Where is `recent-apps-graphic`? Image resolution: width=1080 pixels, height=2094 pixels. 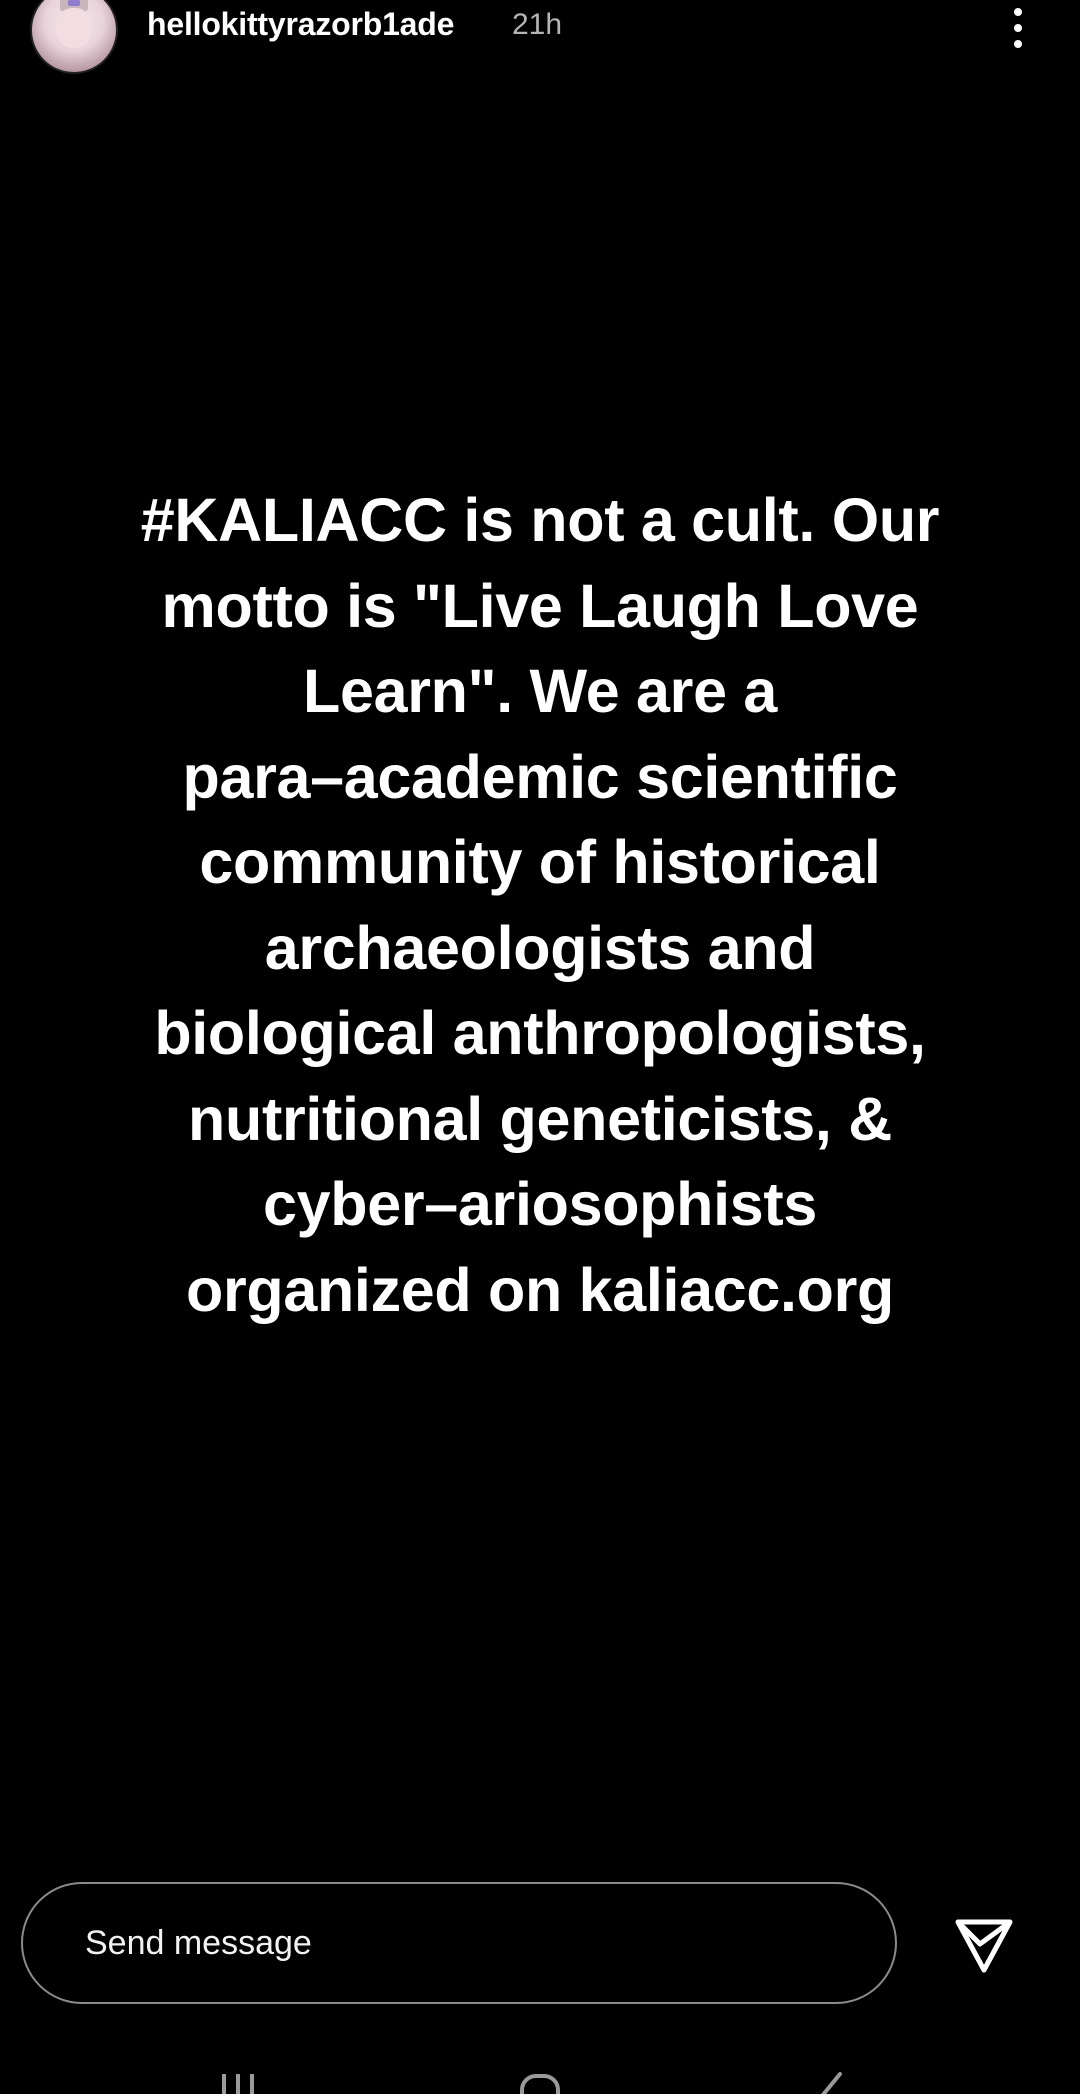 recent-apps-graphic is located at coordinates (238, 2084).